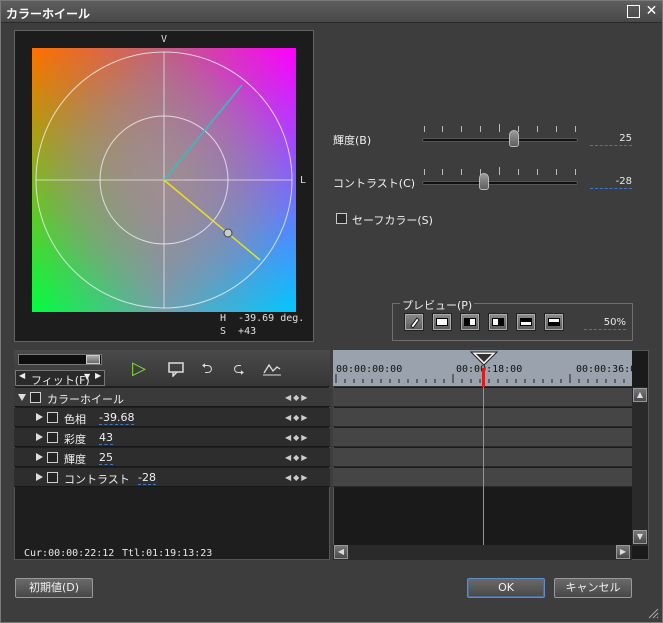 Image resolution: width=663 pixels, height=623 pixels. Describe the element at coordinates (500, 128) in the screenshot. I see `brightness-ticks` at that location.